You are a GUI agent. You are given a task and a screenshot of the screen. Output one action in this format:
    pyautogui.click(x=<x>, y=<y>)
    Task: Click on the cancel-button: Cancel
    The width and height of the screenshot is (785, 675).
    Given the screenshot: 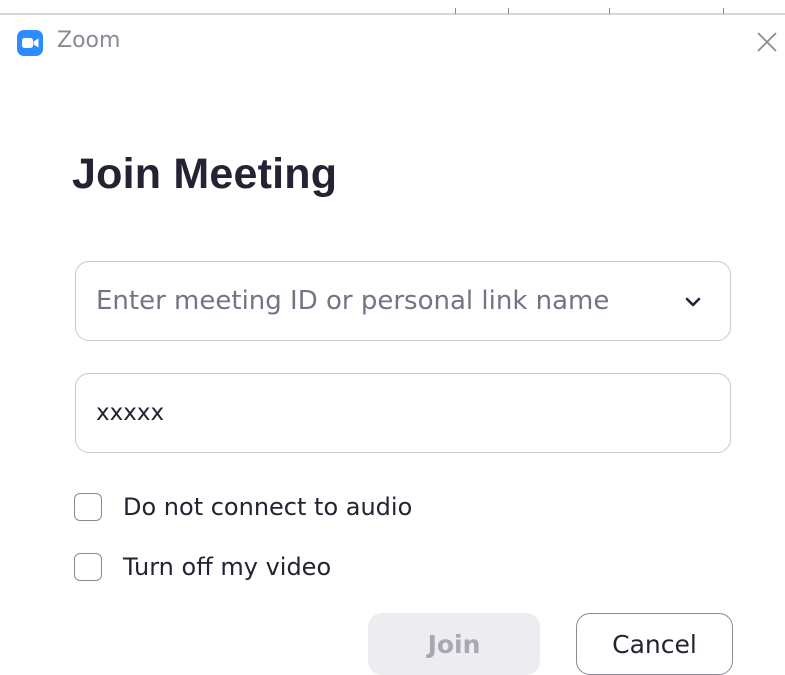 What is the action you would take?
    pyautogui.click(x=654, y=644)
    